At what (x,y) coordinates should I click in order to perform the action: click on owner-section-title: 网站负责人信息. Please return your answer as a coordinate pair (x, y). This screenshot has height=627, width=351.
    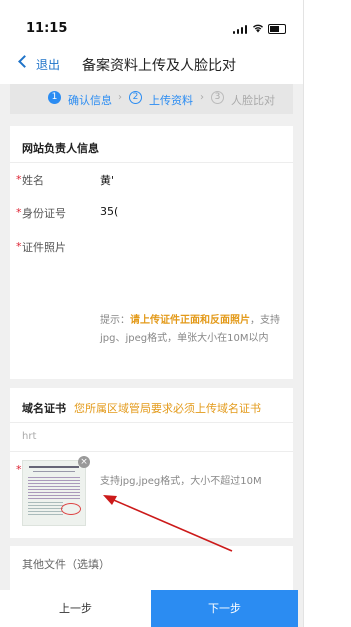
    Looking at the image, I should click on (60, 148).